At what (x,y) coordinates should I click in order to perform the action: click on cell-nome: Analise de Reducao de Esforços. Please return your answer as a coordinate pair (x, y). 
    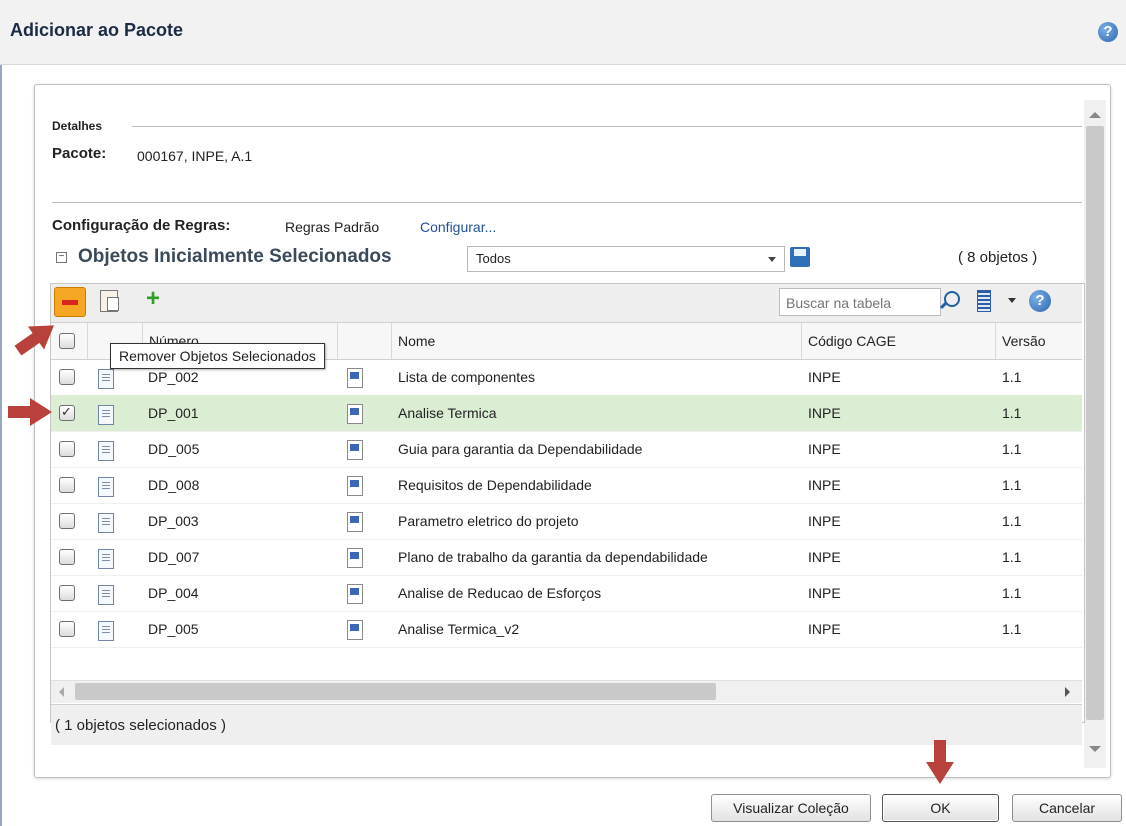
    Looking at the image, I should click on (499, 593).